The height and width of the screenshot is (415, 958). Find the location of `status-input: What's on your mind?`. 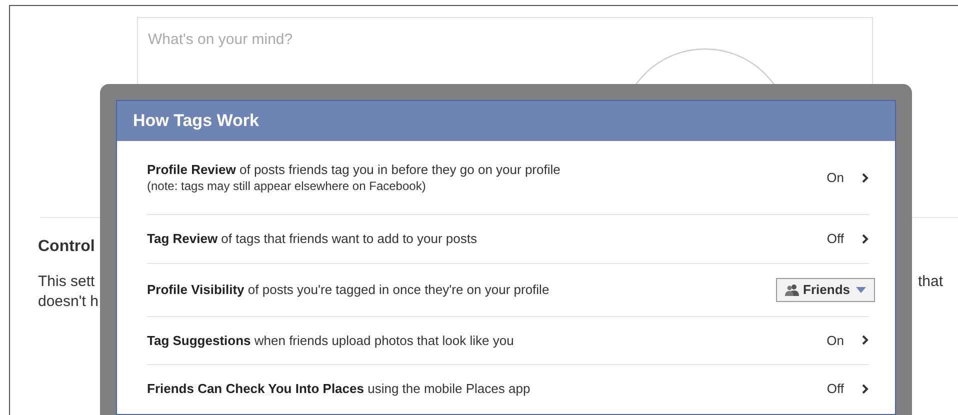

status-input: What's on your mind? is located at coordinates (298, 40).